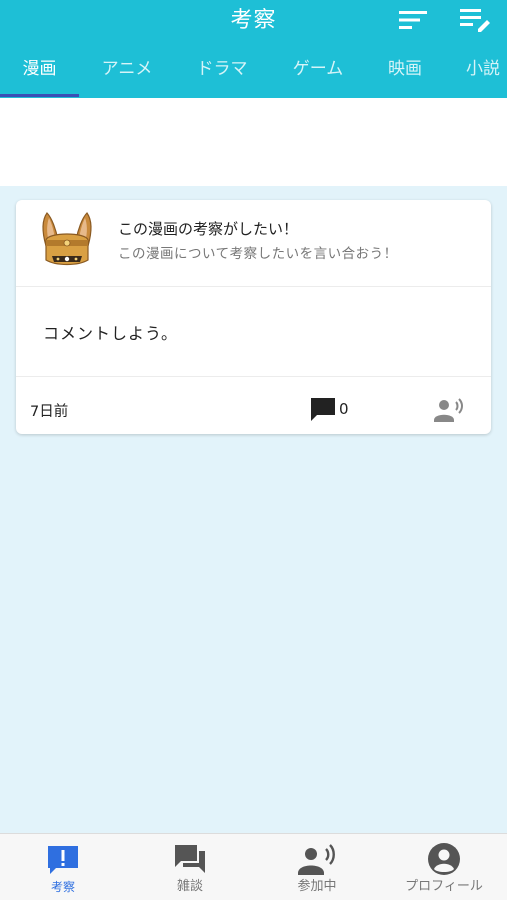  I want to click on sort-icon, so click(413, 20).